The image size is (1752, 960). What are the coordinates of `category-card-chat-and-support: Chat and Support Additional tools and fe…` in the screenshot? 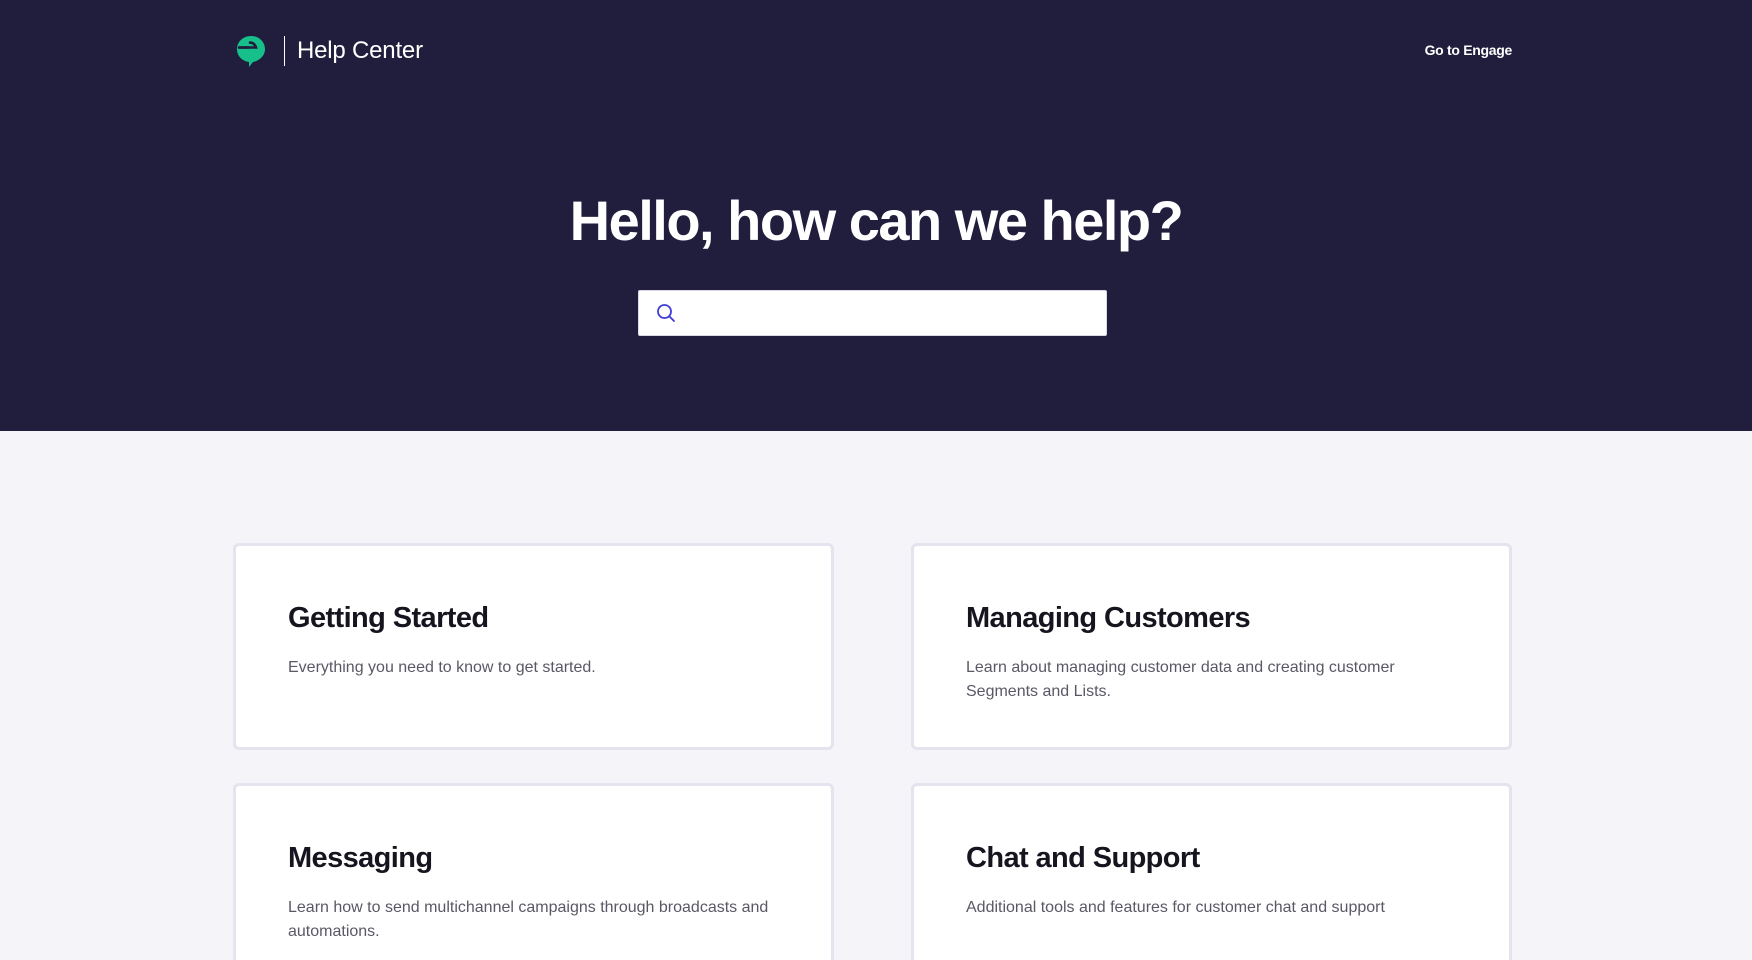 It's located at (1211, 871).